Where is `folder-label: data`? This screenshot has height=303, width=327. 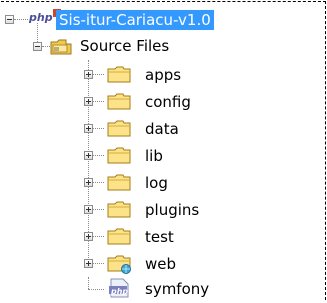
folder-label: data is located at coordinates (162, 129).